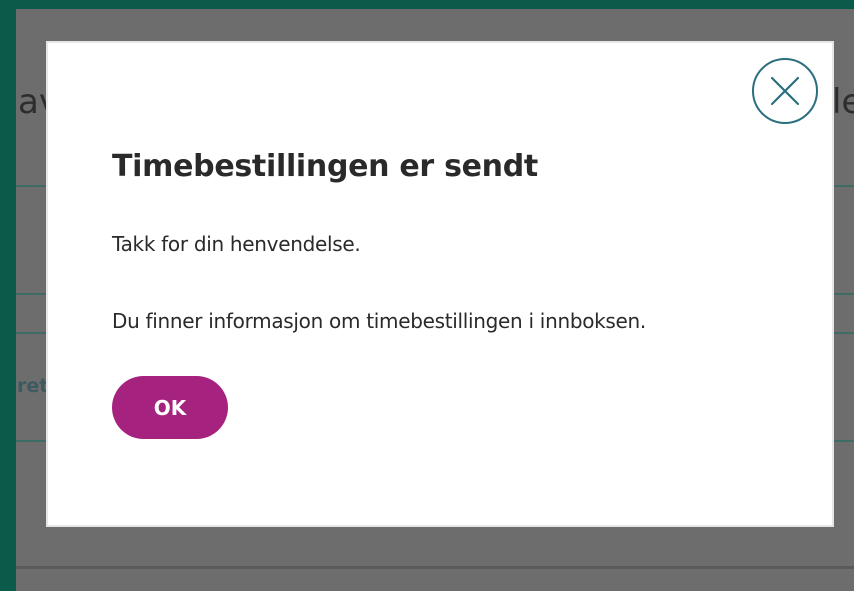 The height and width of the screenshot is (591, 854). I want to click on close-button, so click(785, 91).